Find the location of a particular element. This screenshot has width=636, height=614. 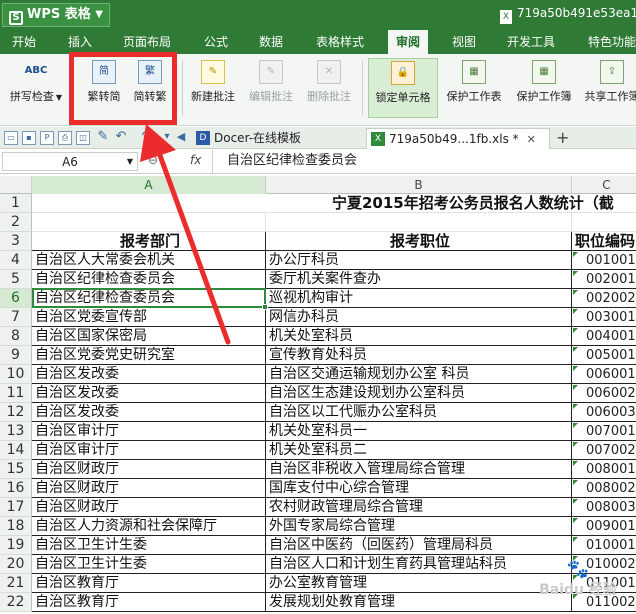

position-code-cell: 008003 is located at coordinates (604, 507).